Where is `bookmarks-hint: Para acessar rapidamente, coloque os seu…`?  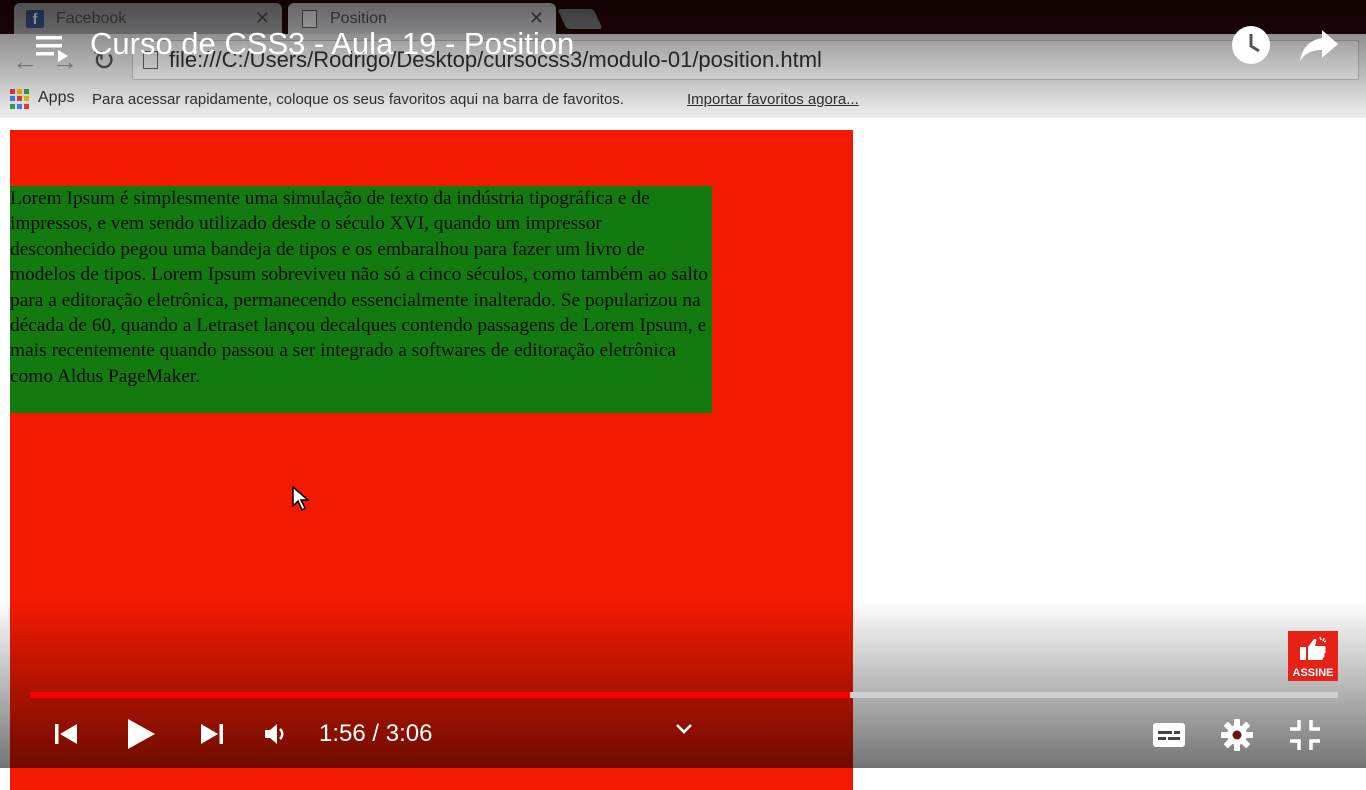
bookmarks-hint: Para acessar rapidamente, coloque os seu… is located at coordinates (358, 99).